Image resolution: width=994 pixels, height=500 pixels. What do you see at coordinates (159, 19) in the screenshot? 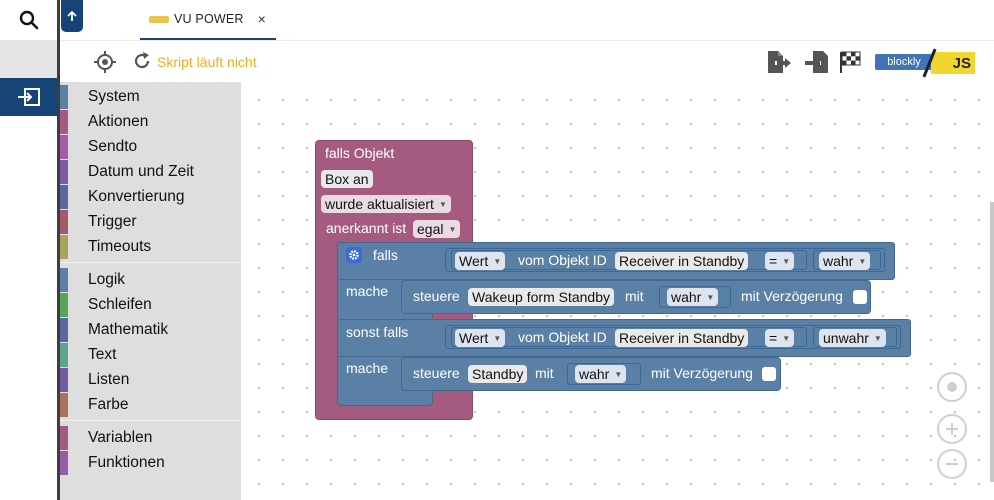
I see `blockly-logo-icon` at bounding box center [159, 19].